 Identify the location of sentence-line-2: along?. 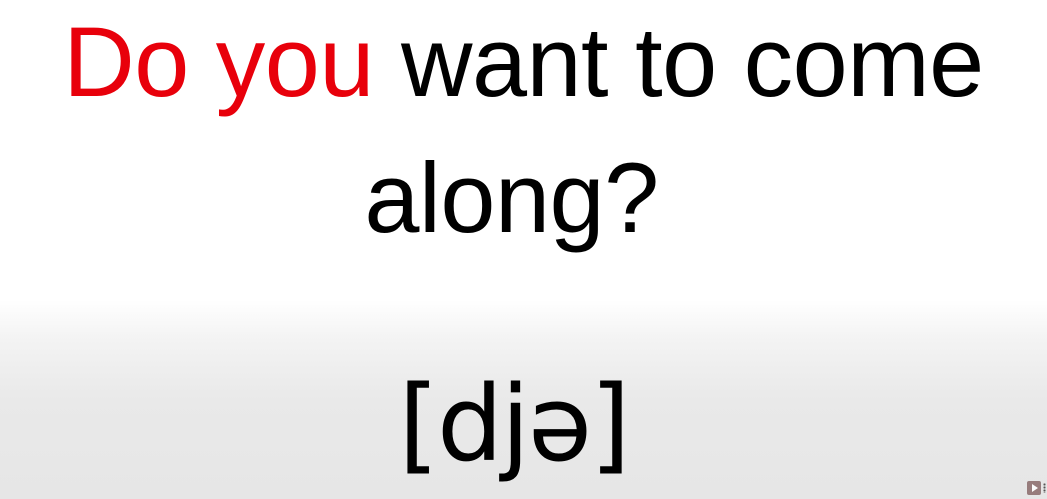
(511, 197).